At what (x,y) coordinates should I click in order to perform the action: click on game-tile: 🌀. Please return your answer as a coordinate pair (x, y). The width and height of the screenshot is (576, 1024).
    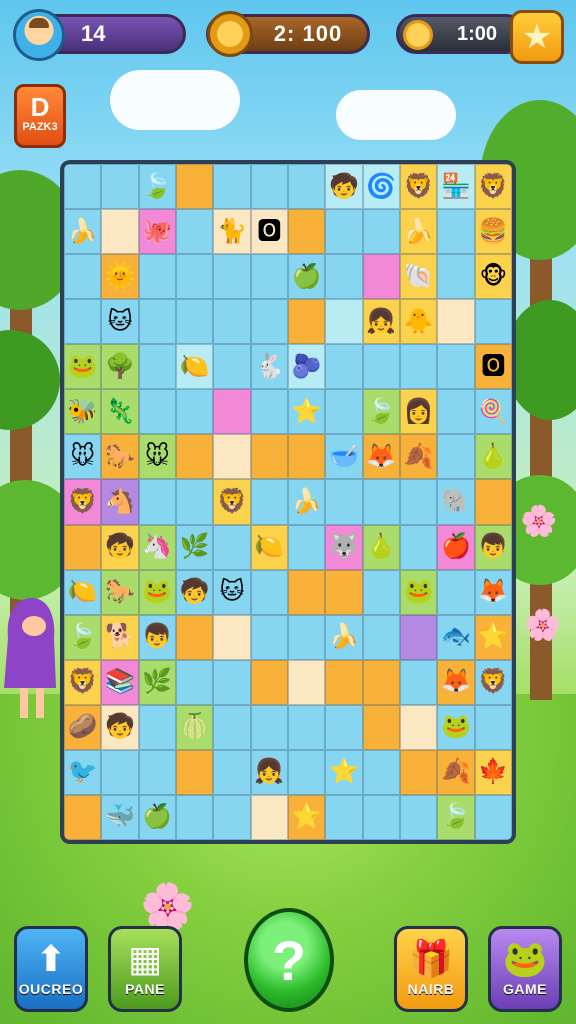
    Looking at the image, I should click on (381, 187).